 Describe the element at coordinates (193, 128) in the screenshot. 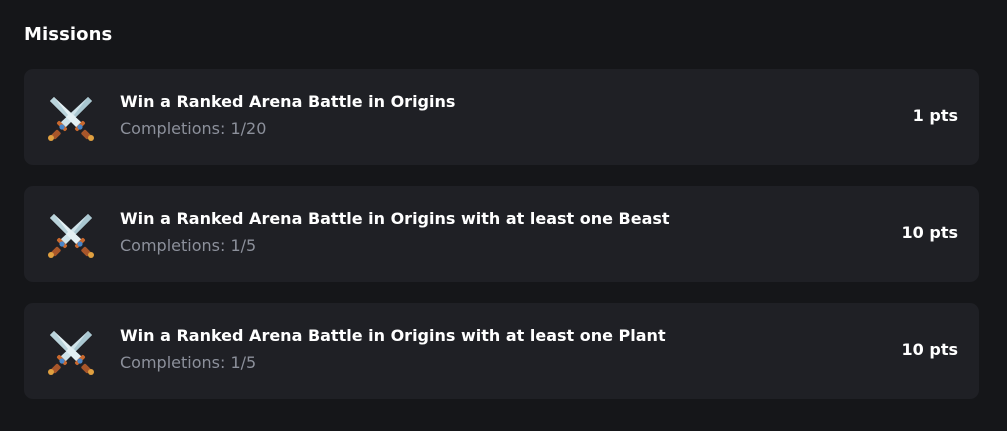

I see `mission-progress: Completions: 1/20` at that location.